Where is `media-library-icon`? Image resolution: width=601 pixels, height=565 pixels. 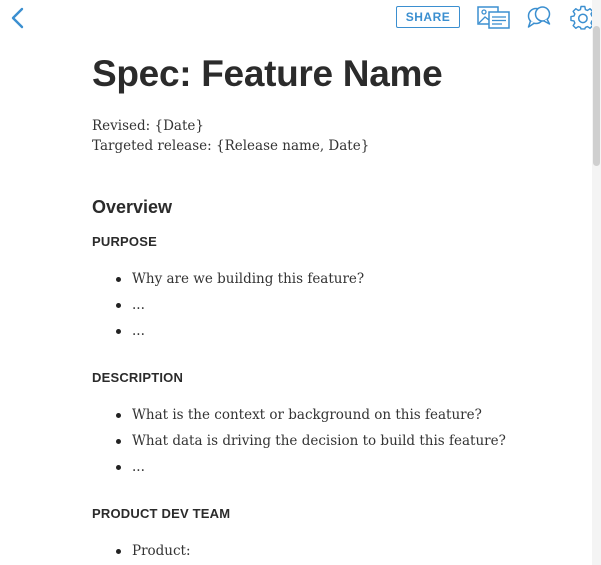 media-library-icon is located at coordinates (493, 17).